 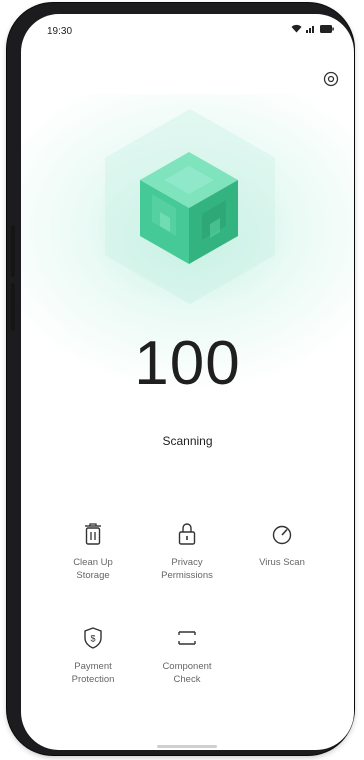 I want to click on battery-icon, so click(x=327, y=28).